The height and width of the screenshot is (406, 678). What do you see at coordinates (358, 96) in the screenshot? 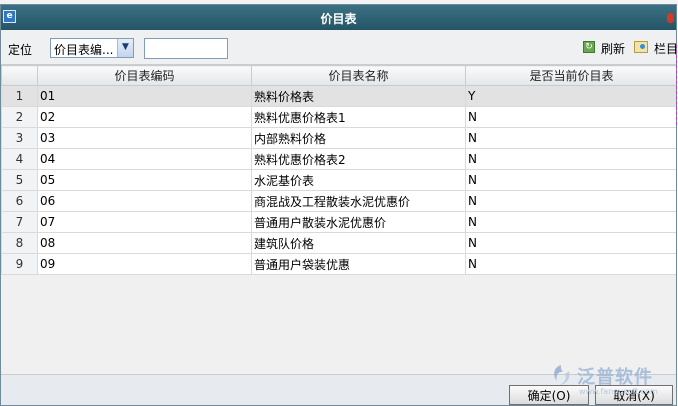
I see `cell-name: 熟料价格表` at bounding box center [358, 96].